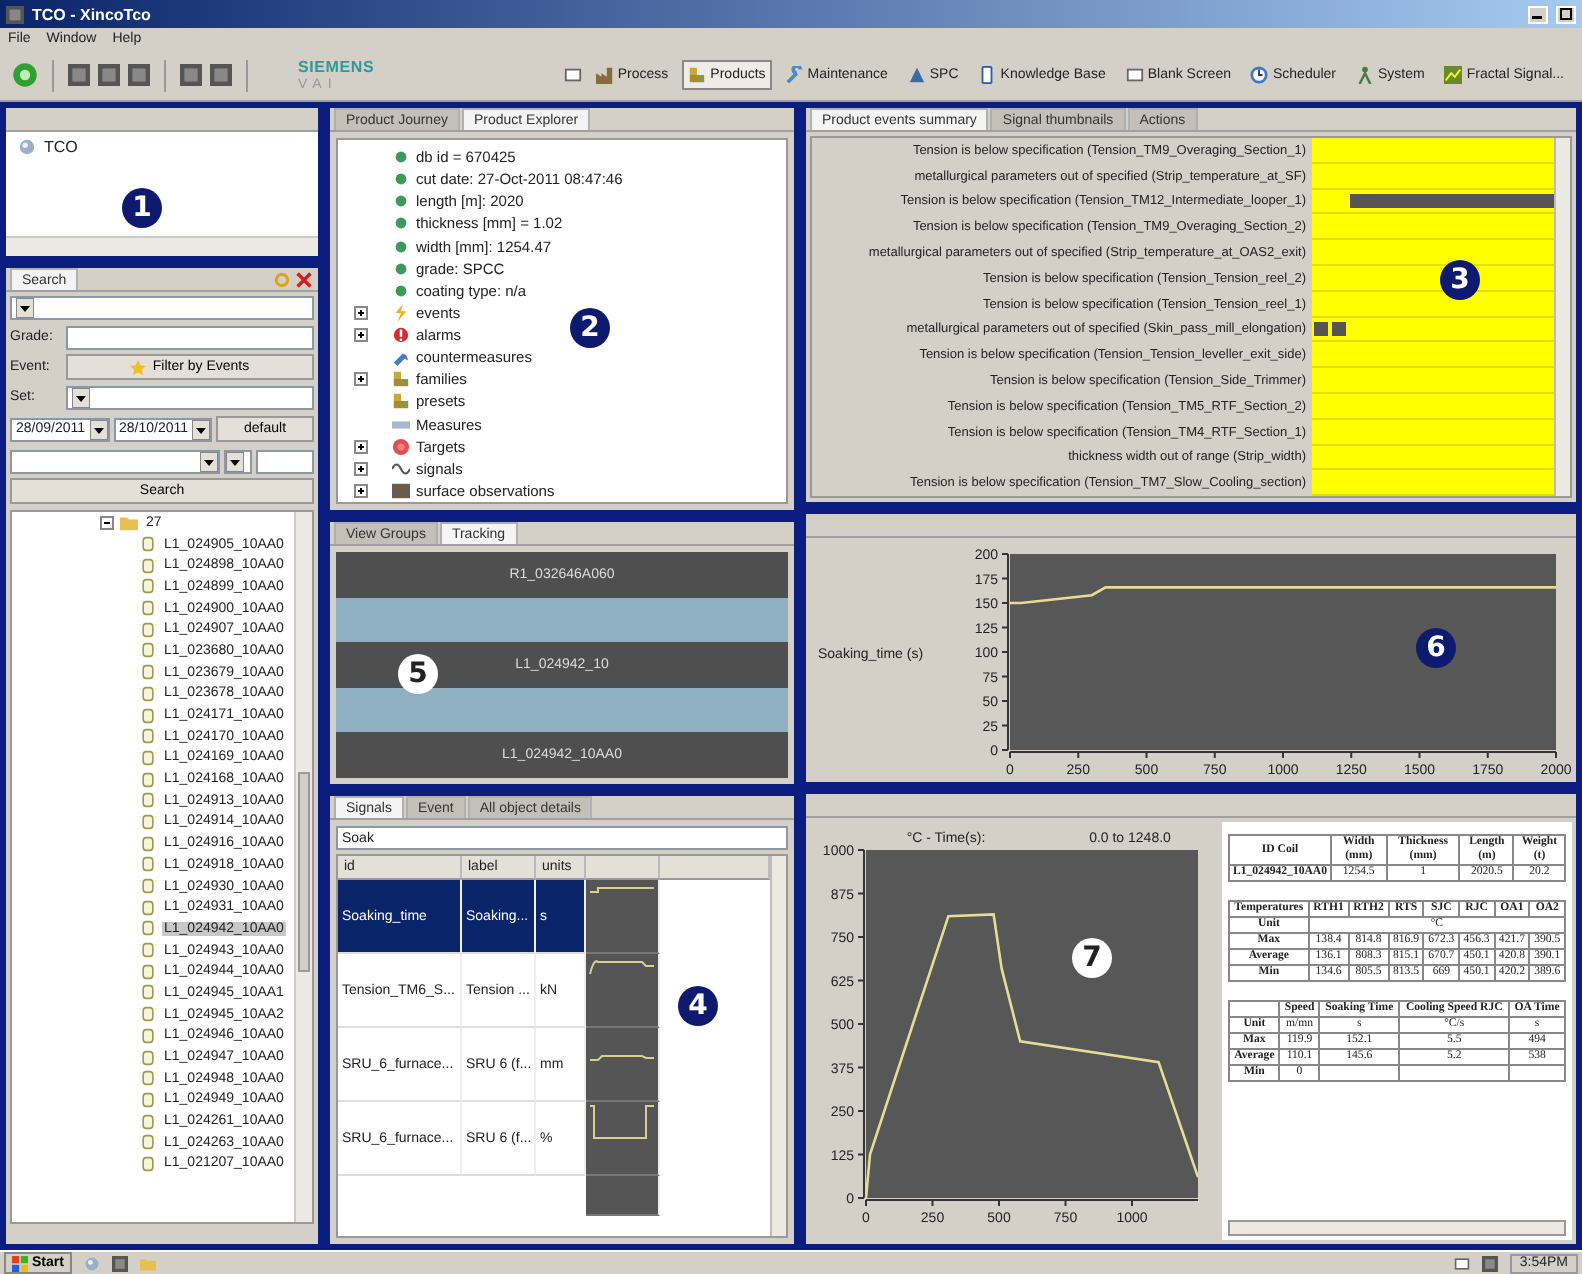 This screenshot has width=1582, height=1274. What do you see at coordinates (401, 446) in the screenshot?
I see `target-icon` at bounding box center [401, 446].